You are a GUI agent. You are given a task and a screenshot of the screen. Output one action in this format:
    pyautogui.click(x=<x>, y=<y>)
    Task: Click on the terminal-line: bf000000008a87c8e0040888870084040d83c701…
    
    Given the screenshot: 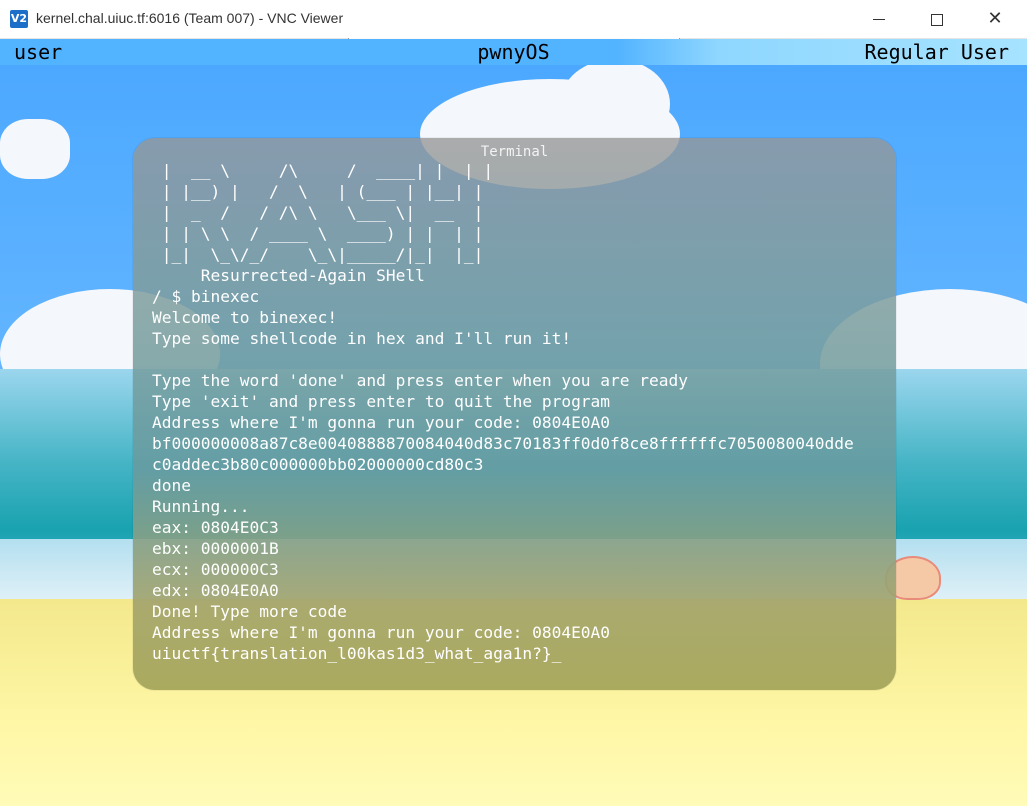 What is the action you would take?
    pyautogui.click(x=503, y=443)
    